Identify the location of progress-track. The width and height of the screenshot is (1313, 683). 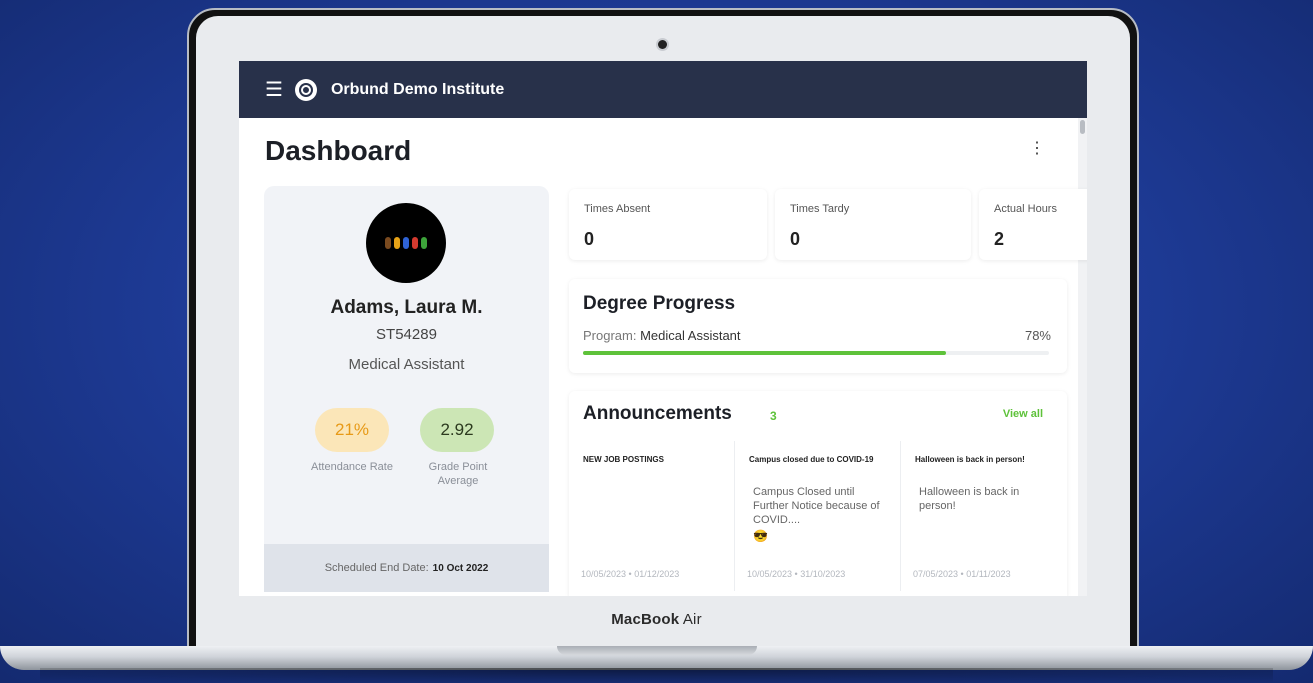
(816, 353).